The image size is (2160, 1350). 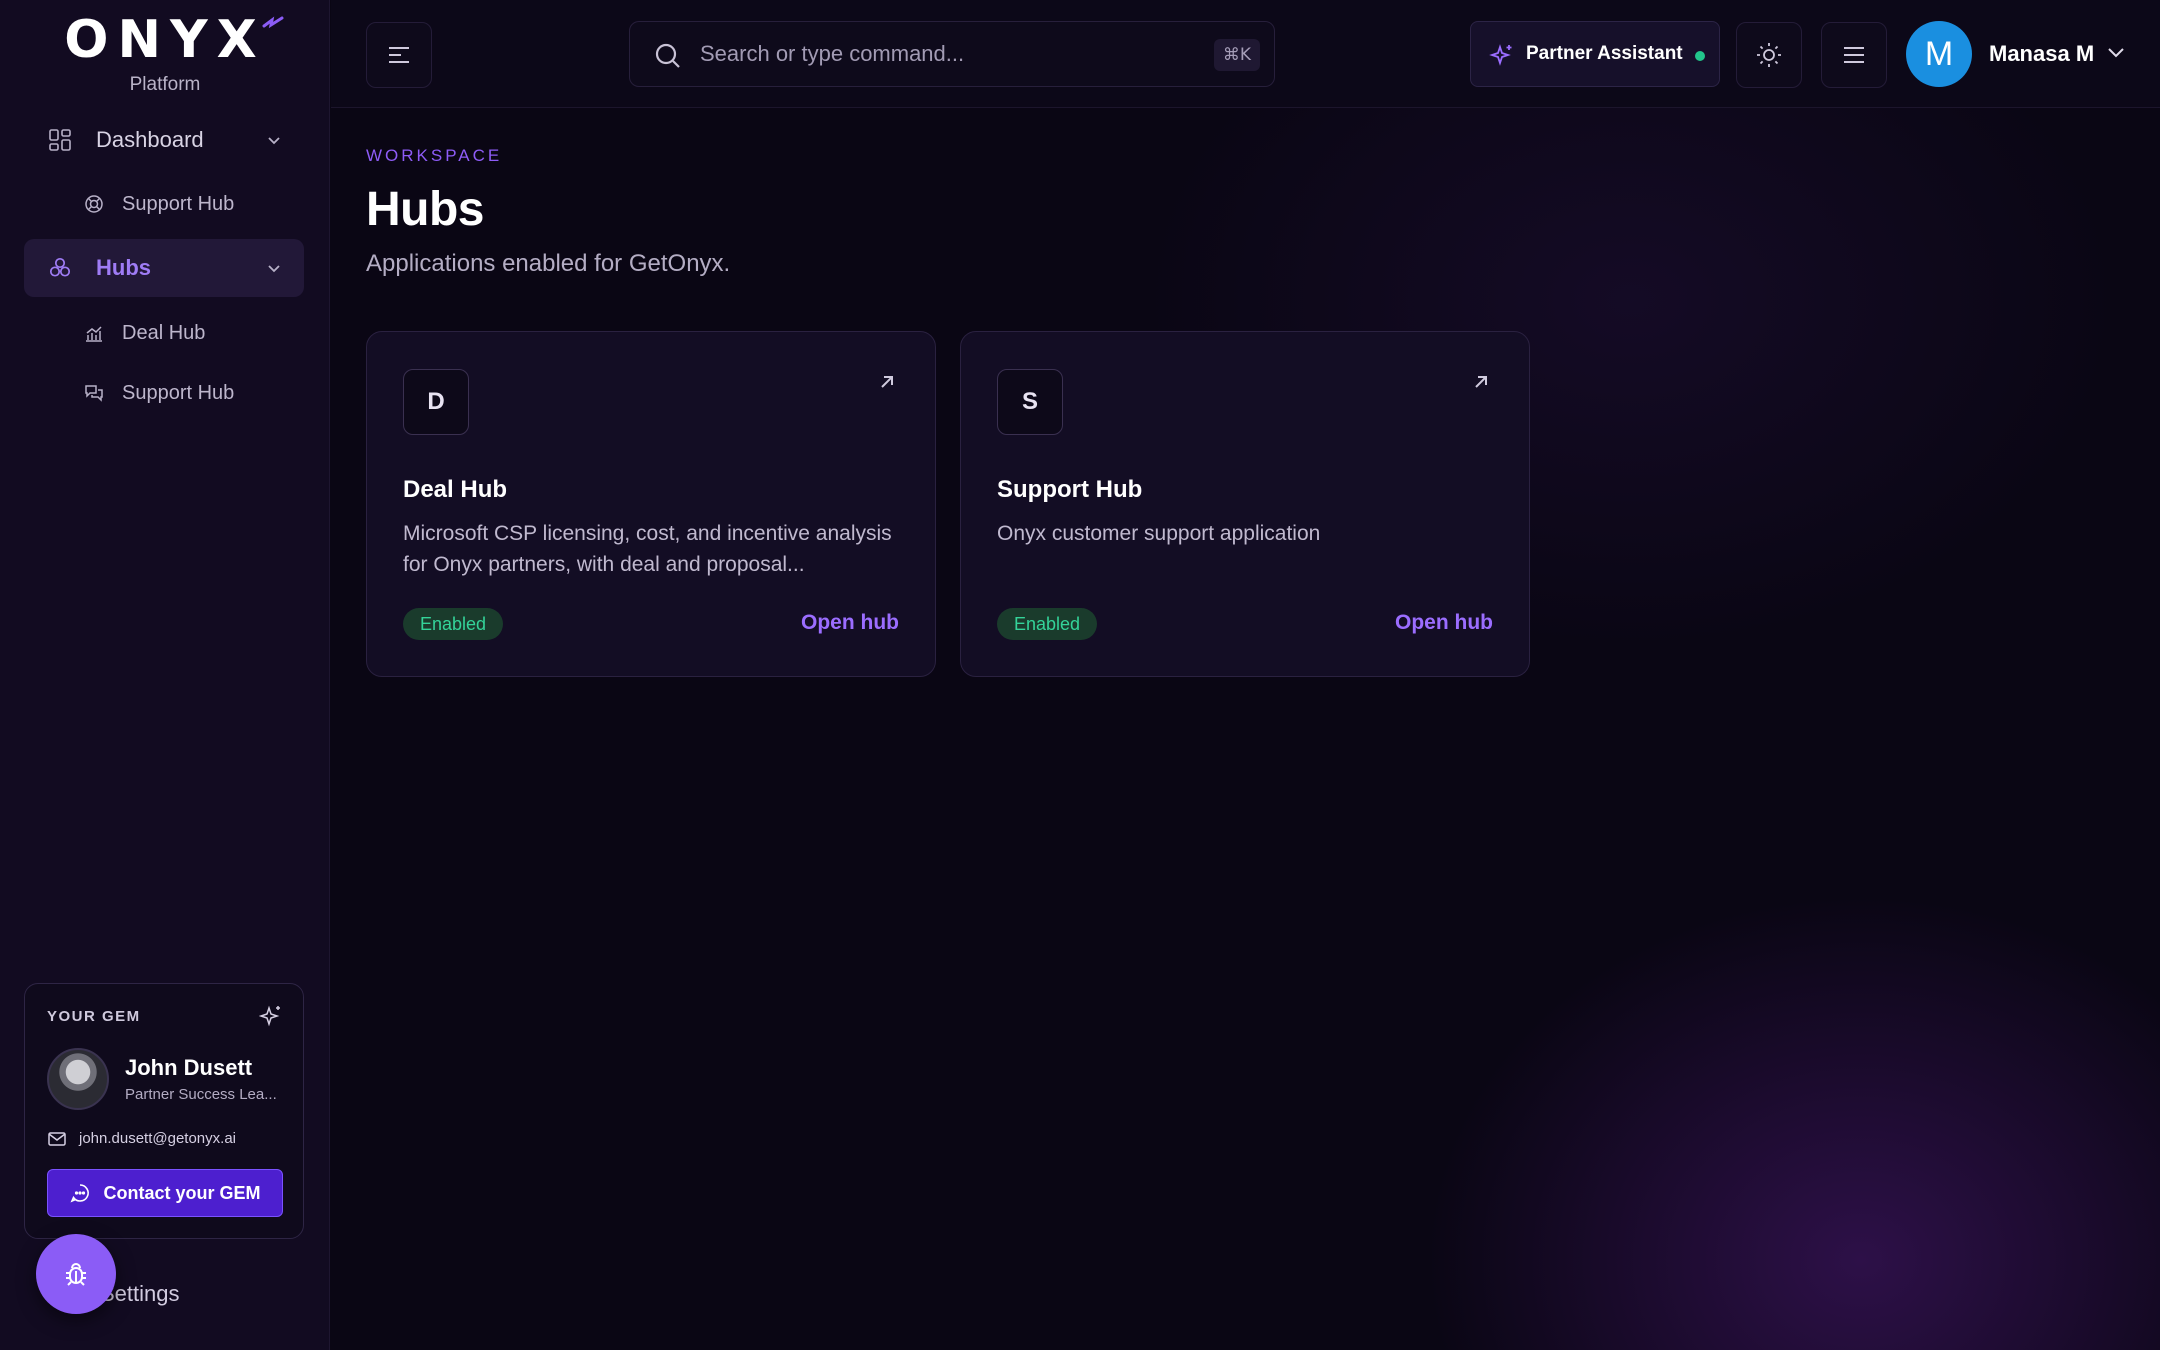 I want to click on brand-subtitle: Platform, so click(x=165, y=84).